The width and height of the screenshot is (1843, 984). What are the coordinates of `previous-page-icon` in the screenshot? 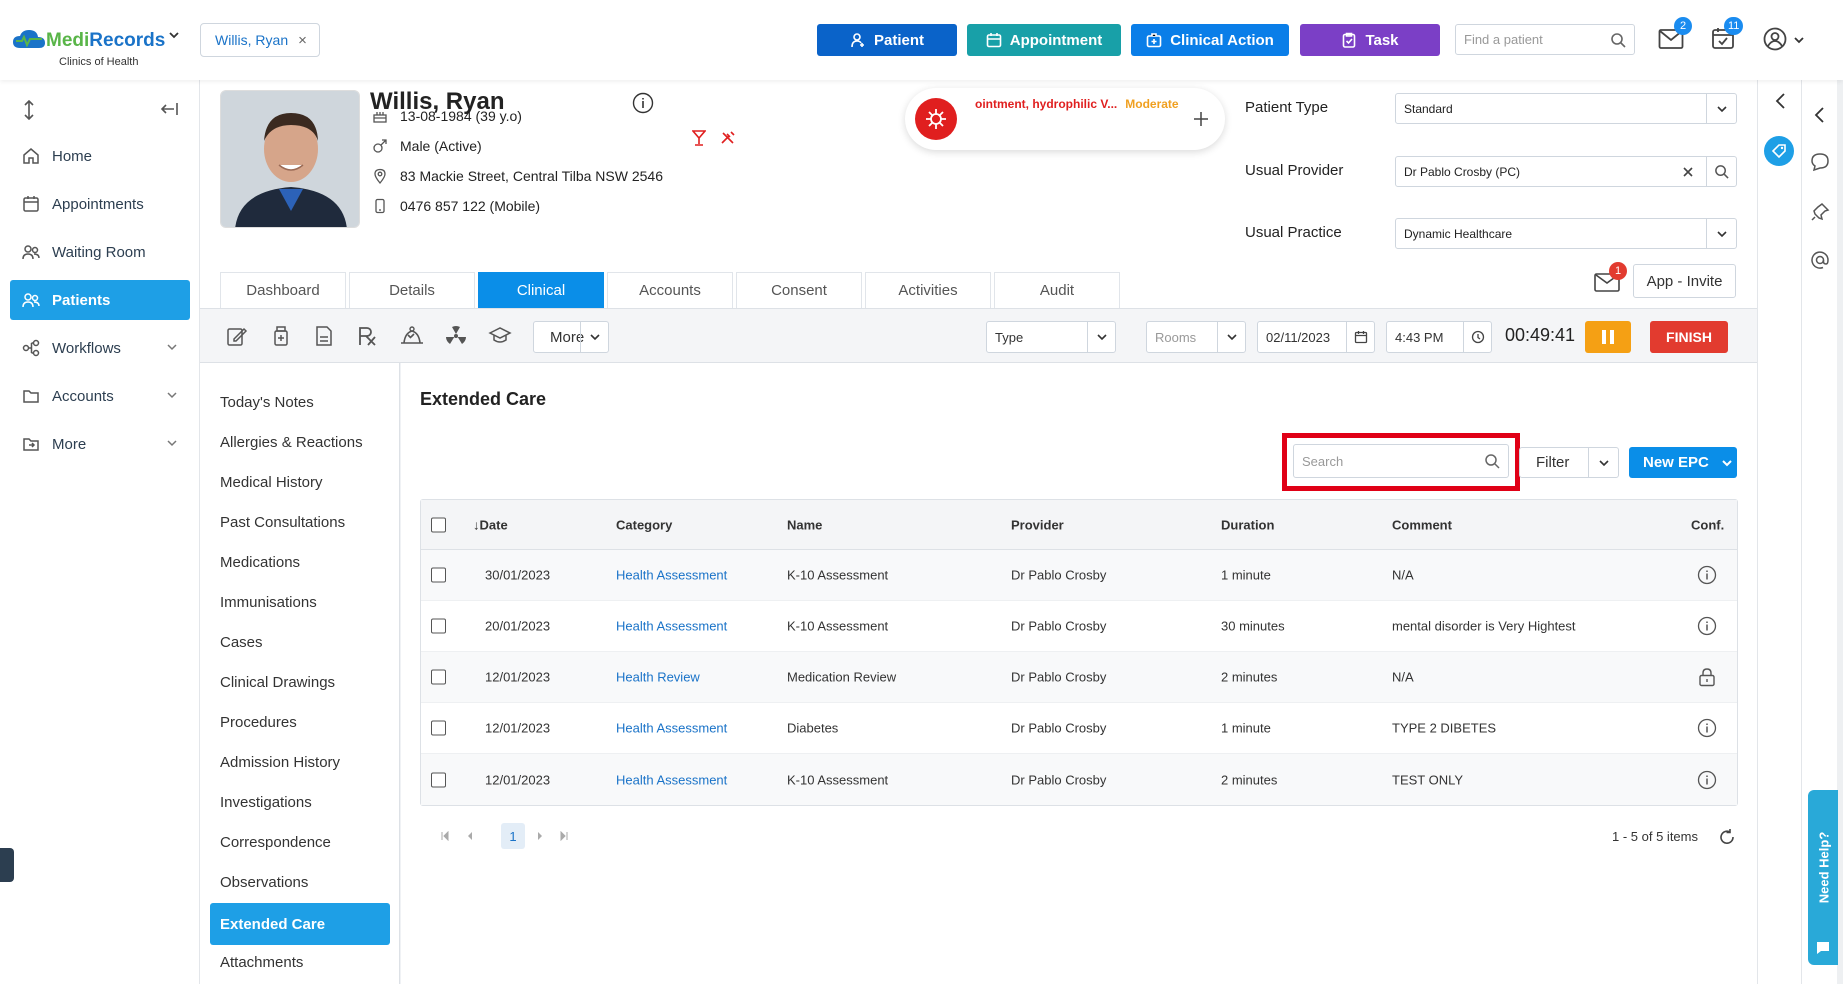 It's located at (470, 836).